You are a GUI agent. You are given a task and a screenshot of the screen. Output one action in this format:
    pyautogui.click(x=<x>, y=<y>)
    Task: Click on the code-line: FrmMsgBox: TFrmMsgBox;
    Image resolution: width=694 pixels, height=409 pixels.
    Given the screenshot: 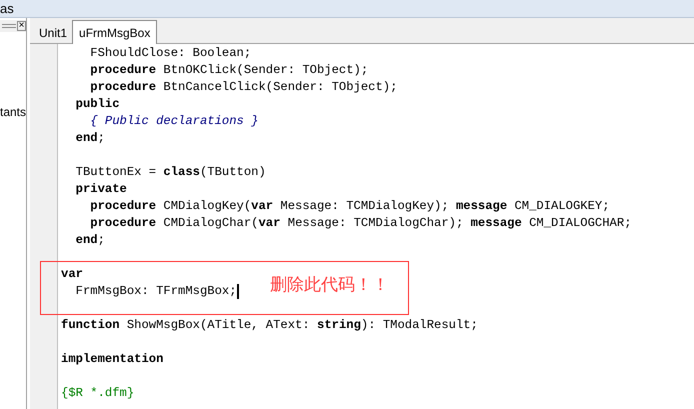 What is the action you would take?
    pyautogui.click(x=155, y=291)
    